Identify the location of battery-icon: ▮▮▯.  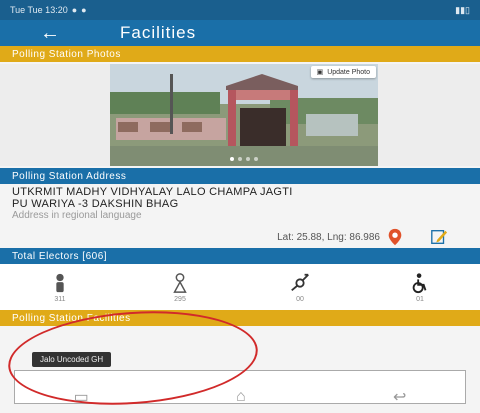
(462, 9).